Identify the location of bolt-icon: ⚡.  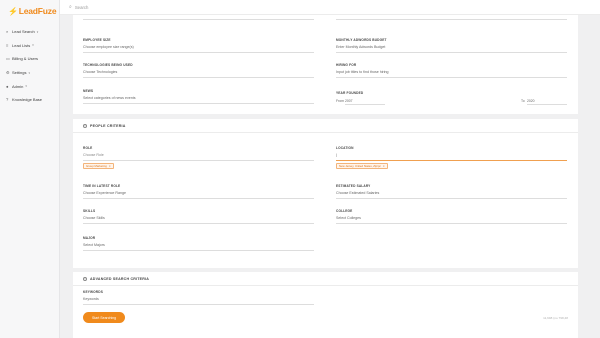
(13, 11).